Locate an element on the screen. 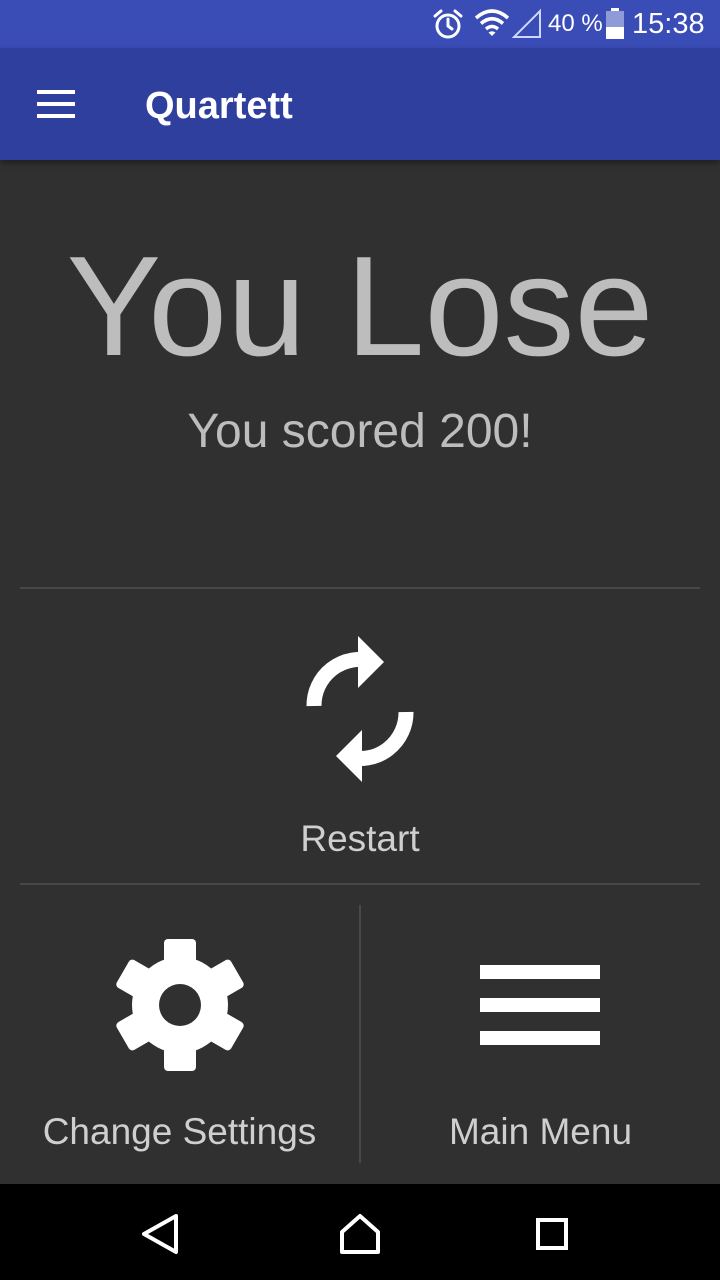 The width and height of the screenshot is (720, 1280). recents-button is located at coordinates (552, 1232).